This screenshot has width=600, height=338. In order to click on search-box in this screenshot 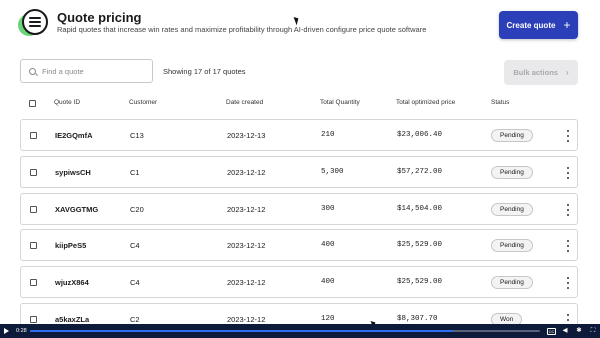, I will do `click(86, 71)`.